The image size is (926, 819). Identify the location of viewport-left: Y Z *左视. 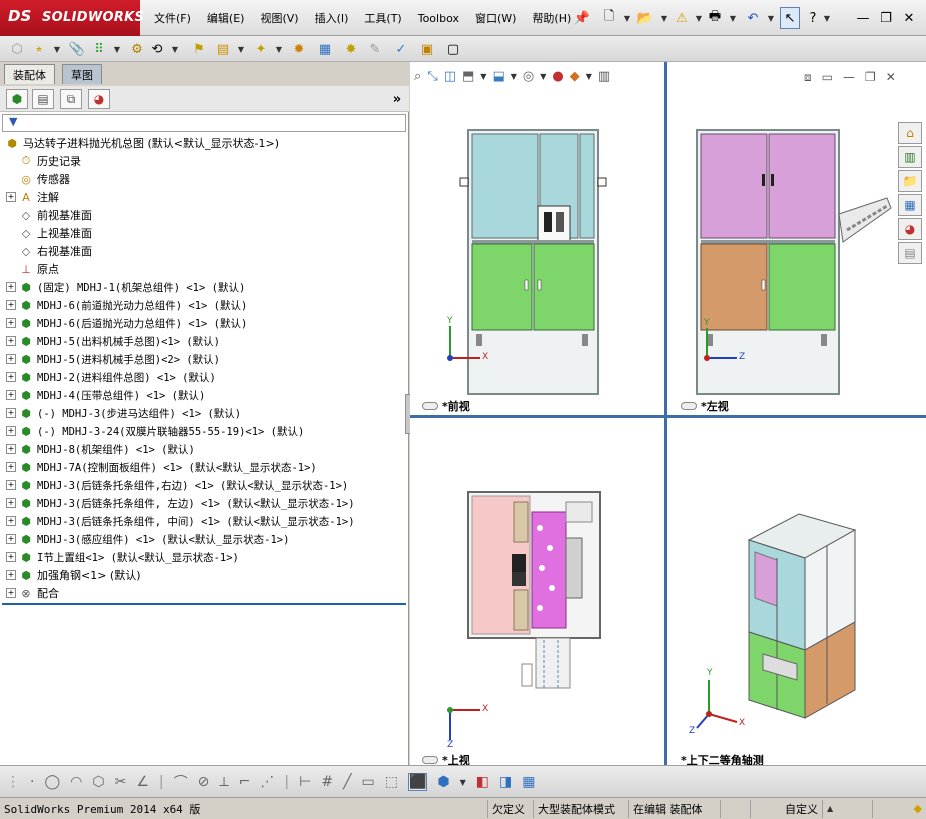
(796, 252).